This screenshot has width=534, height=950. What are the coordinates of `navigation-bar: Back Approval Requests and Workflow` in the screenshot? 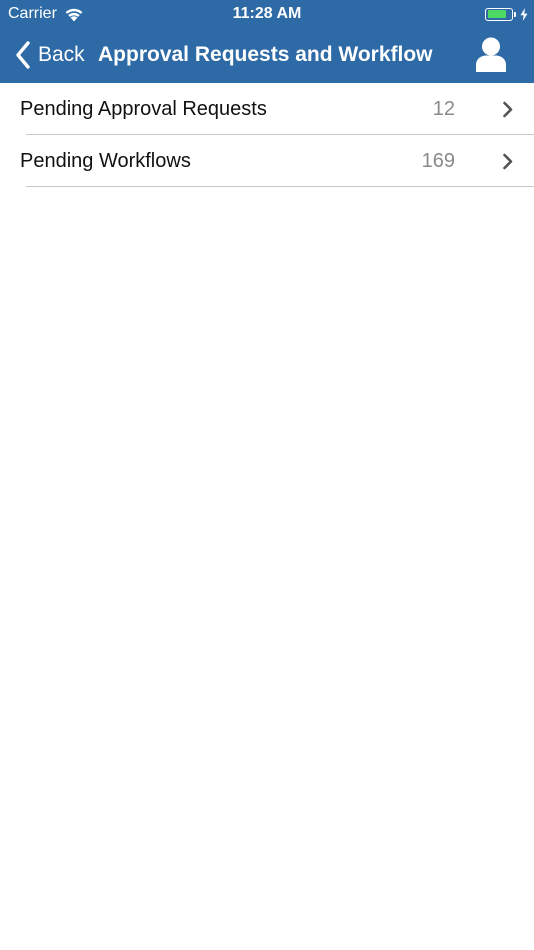 It's located at (267, 55).